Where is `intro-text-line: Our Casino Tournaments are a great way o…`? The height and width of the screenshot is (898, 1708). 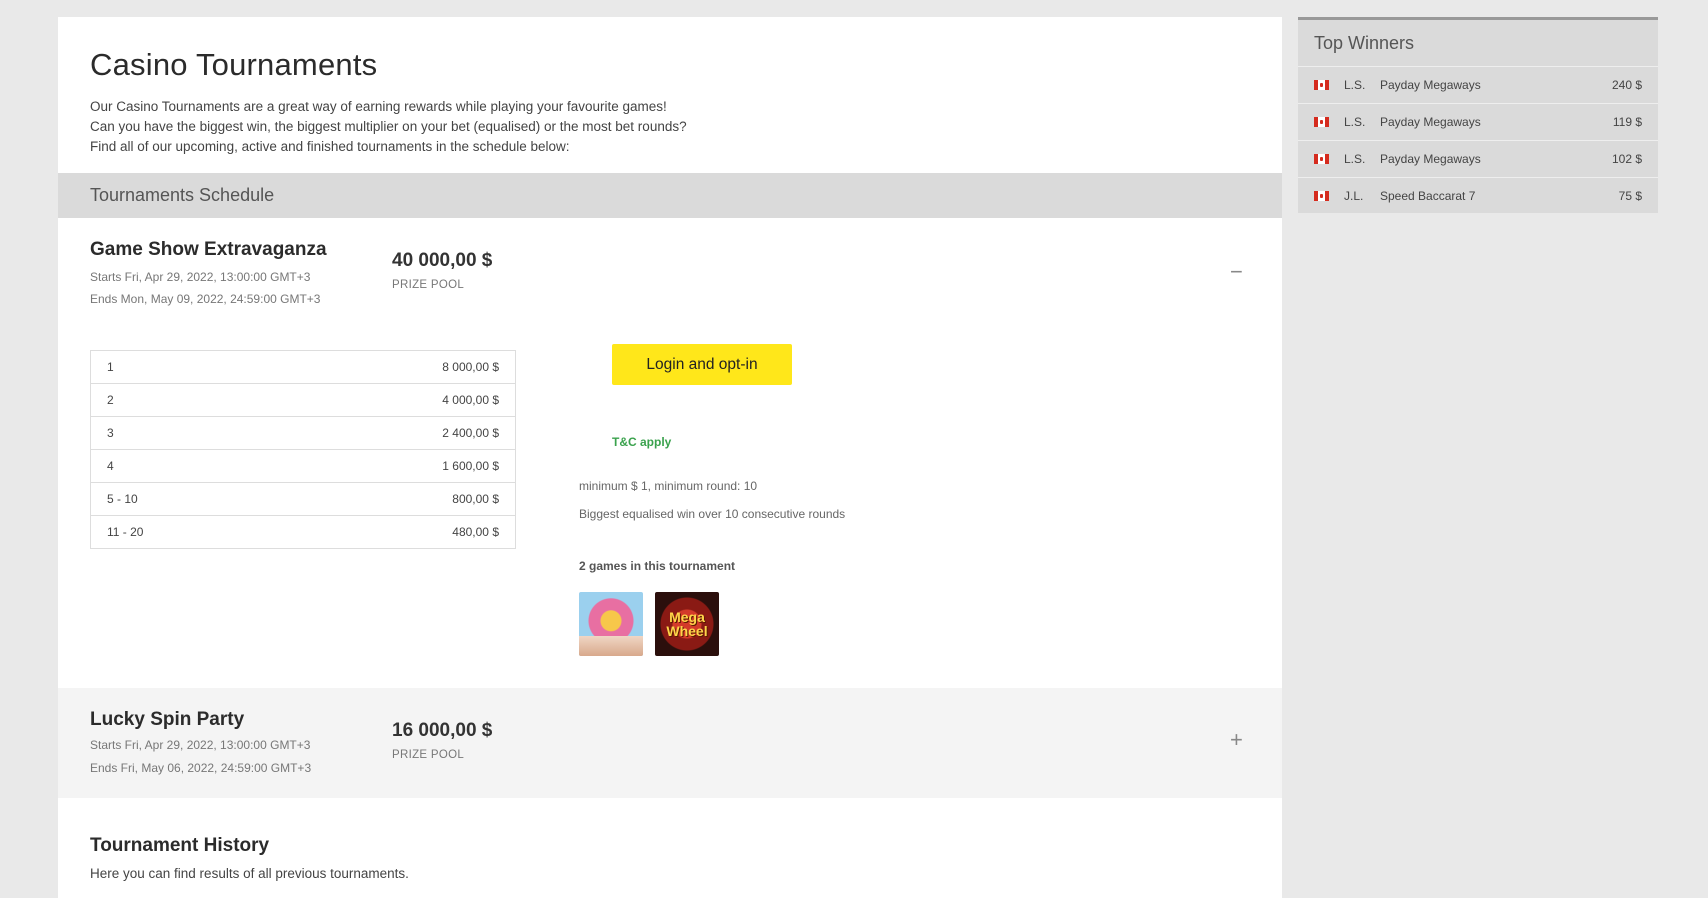
intro-text-line: Our Casino Tournaments are a great way o… is located at coordinates (378, 106).